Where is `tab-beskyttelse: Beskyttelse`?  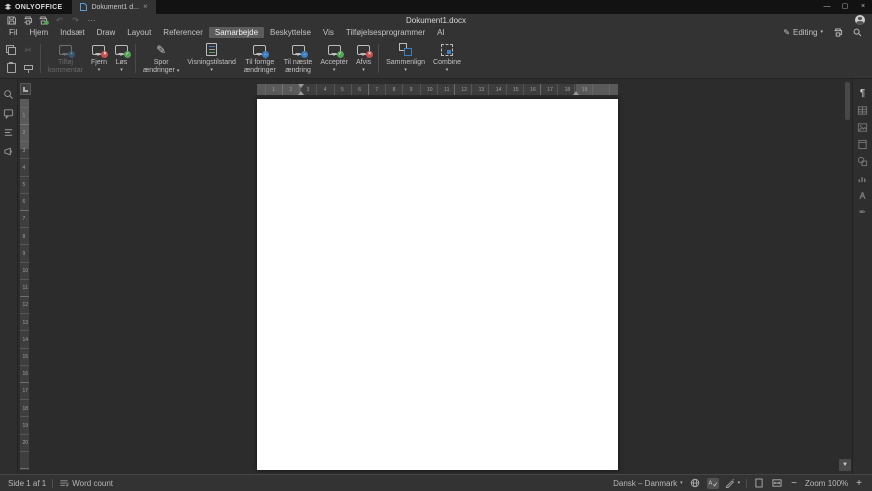 tab-beskyttelse: Beskyttelse is located at coordinates (290, 32).